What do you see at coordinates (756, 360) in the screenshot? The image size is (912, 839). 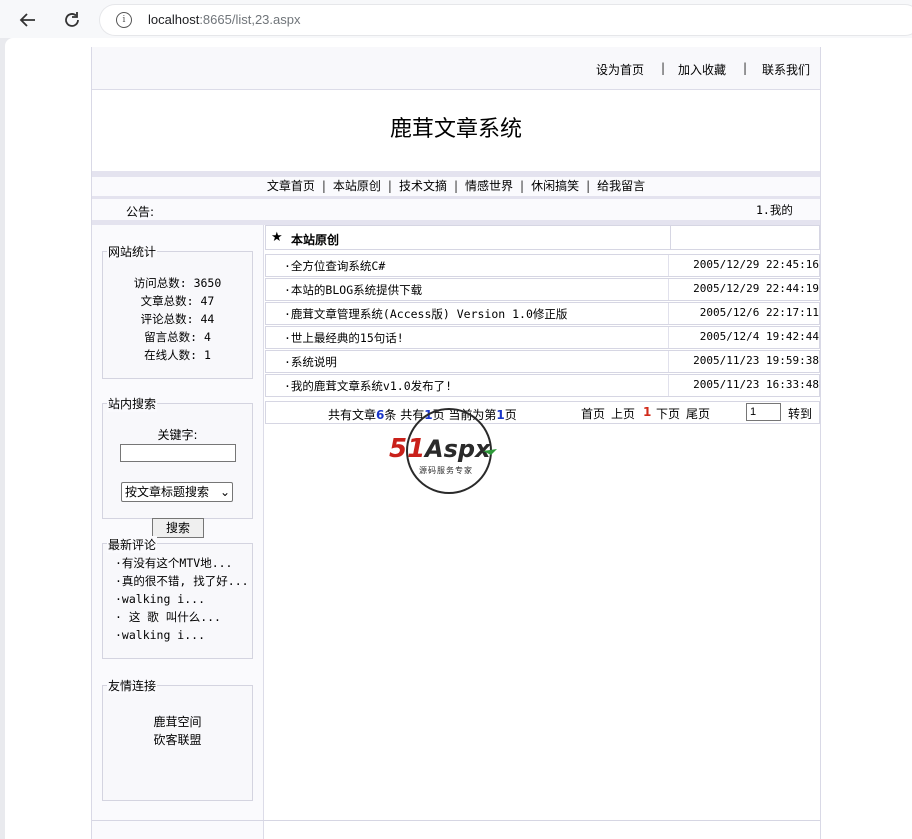 I see `article-date: 2005/11/23 19:59:38` at bounding box center [756, 360].